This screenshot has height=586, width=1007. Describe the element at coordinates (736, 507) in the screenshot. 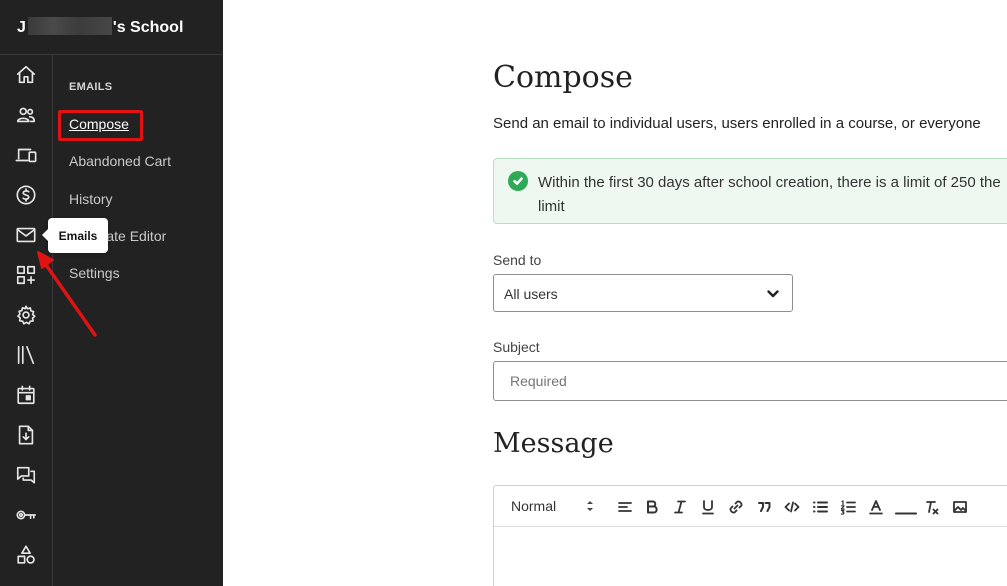

I see `link-icon` at that location.